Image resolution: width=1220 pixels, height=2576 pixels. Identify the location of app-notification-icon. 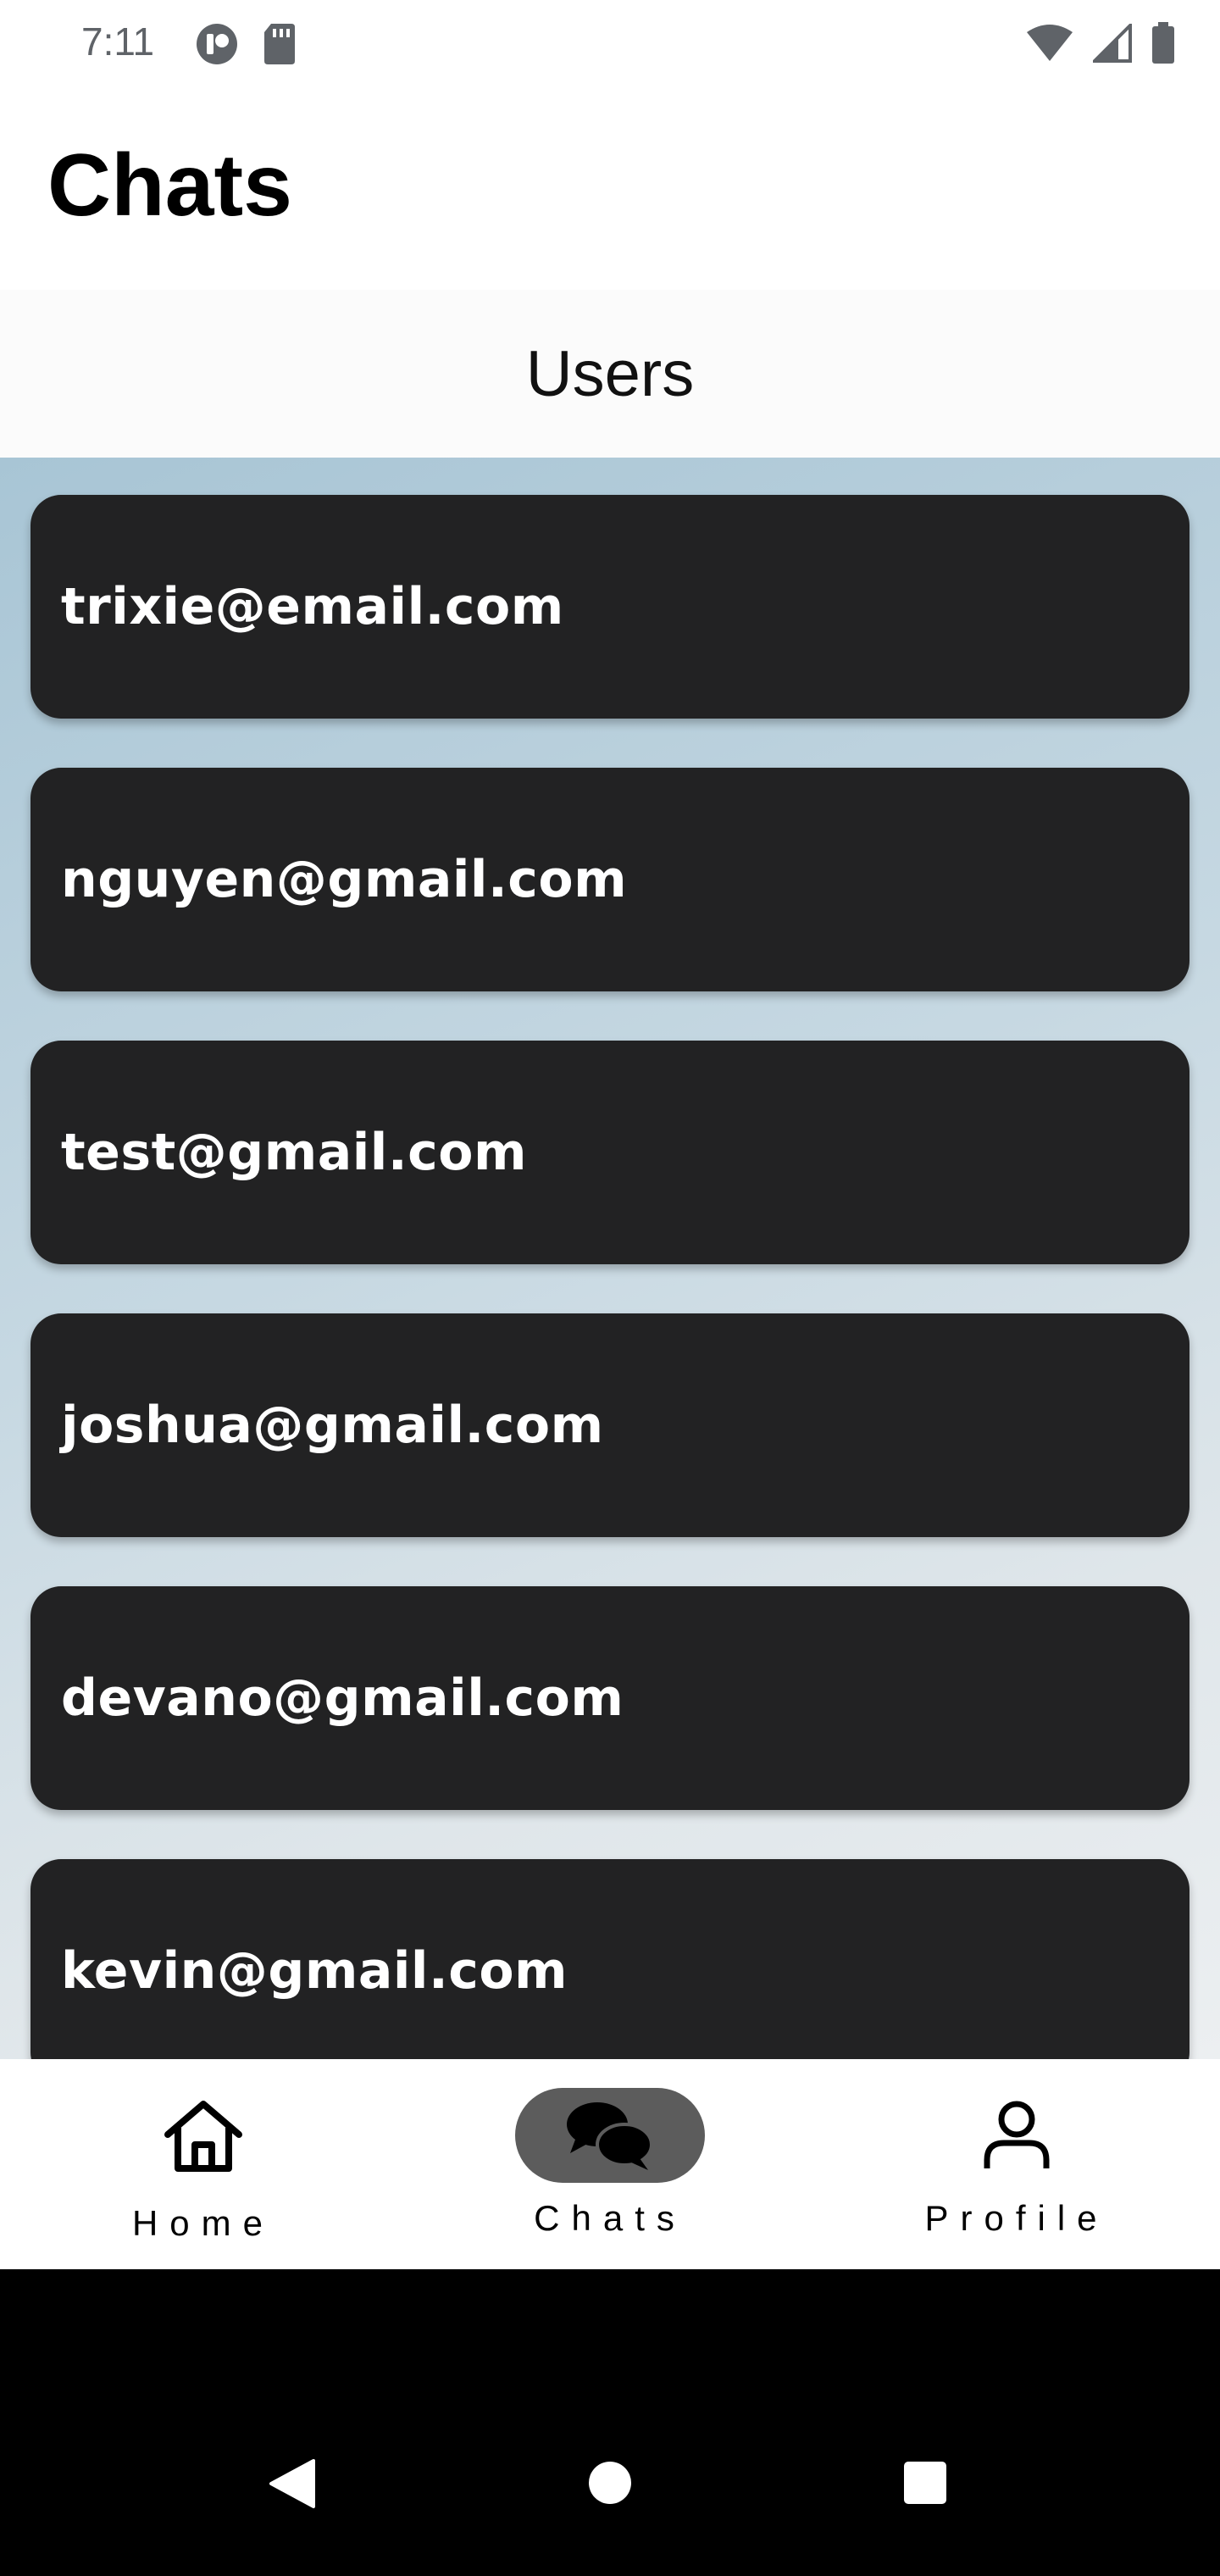
(217, 44).